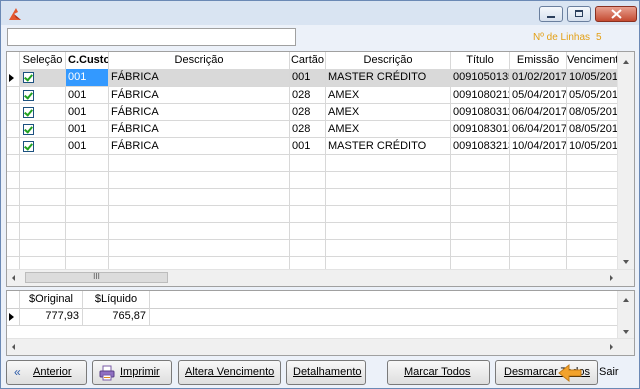  Describe the element at coordinates (17, 372) in the screenshot. I see `double-chevron-left-icon: «` at that location.